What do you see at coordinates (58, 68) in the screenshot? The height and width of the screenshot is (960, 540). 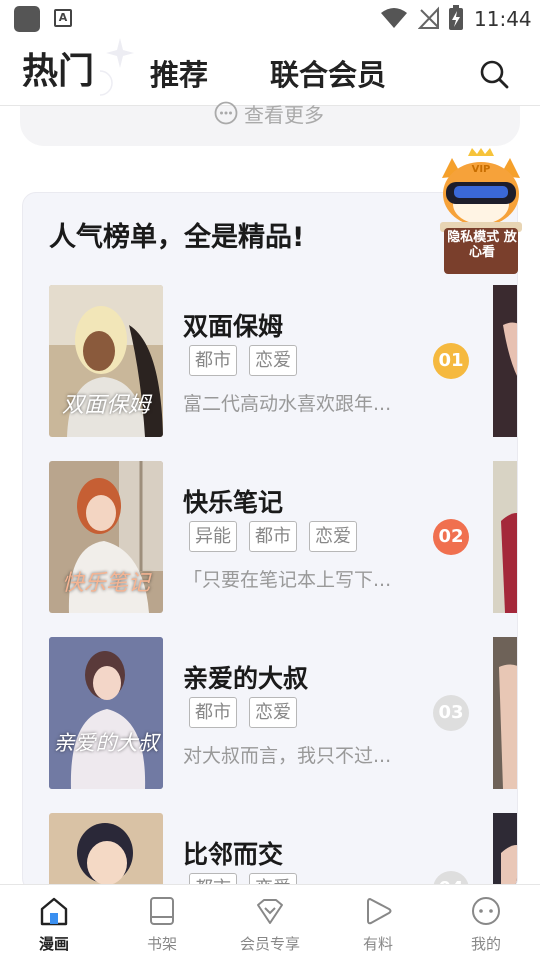 I see `tab-hot: 热门` at bounding box center [58, 68].